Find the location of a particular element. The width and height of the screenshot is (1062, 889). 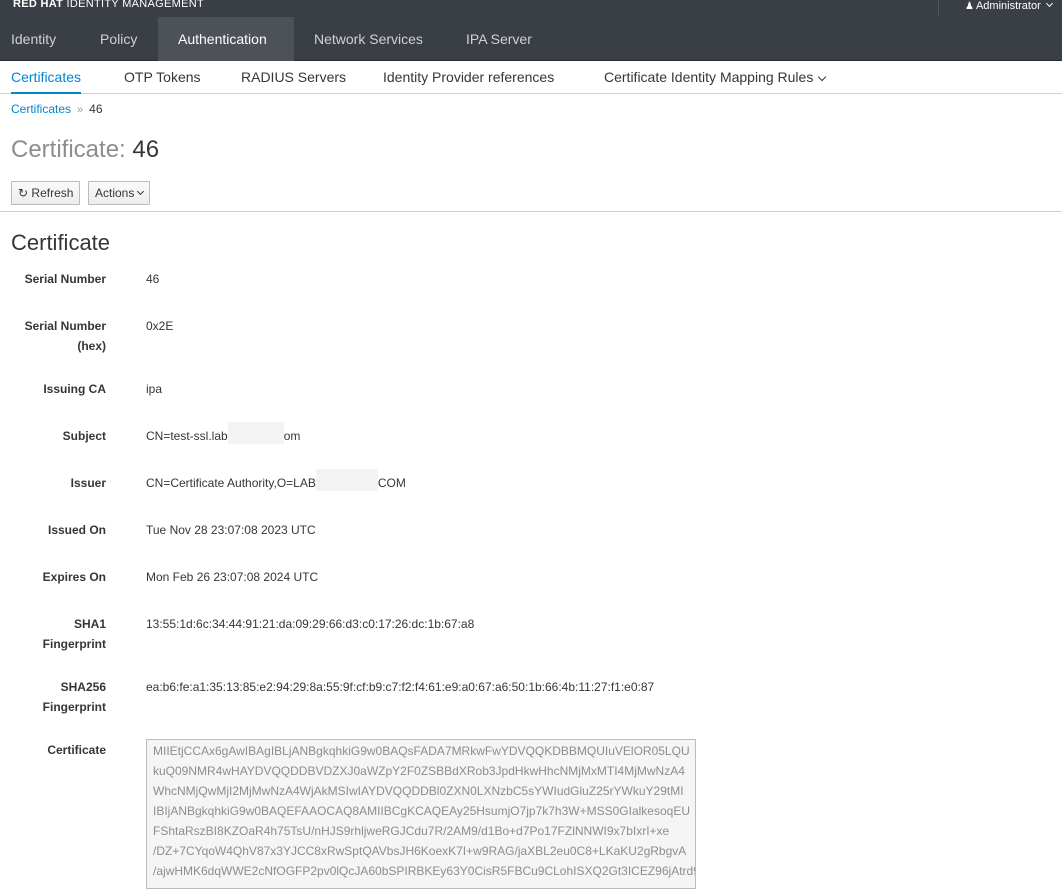

subject-value: CN=test-ssl.lab om is located at coordinates (223, 435).